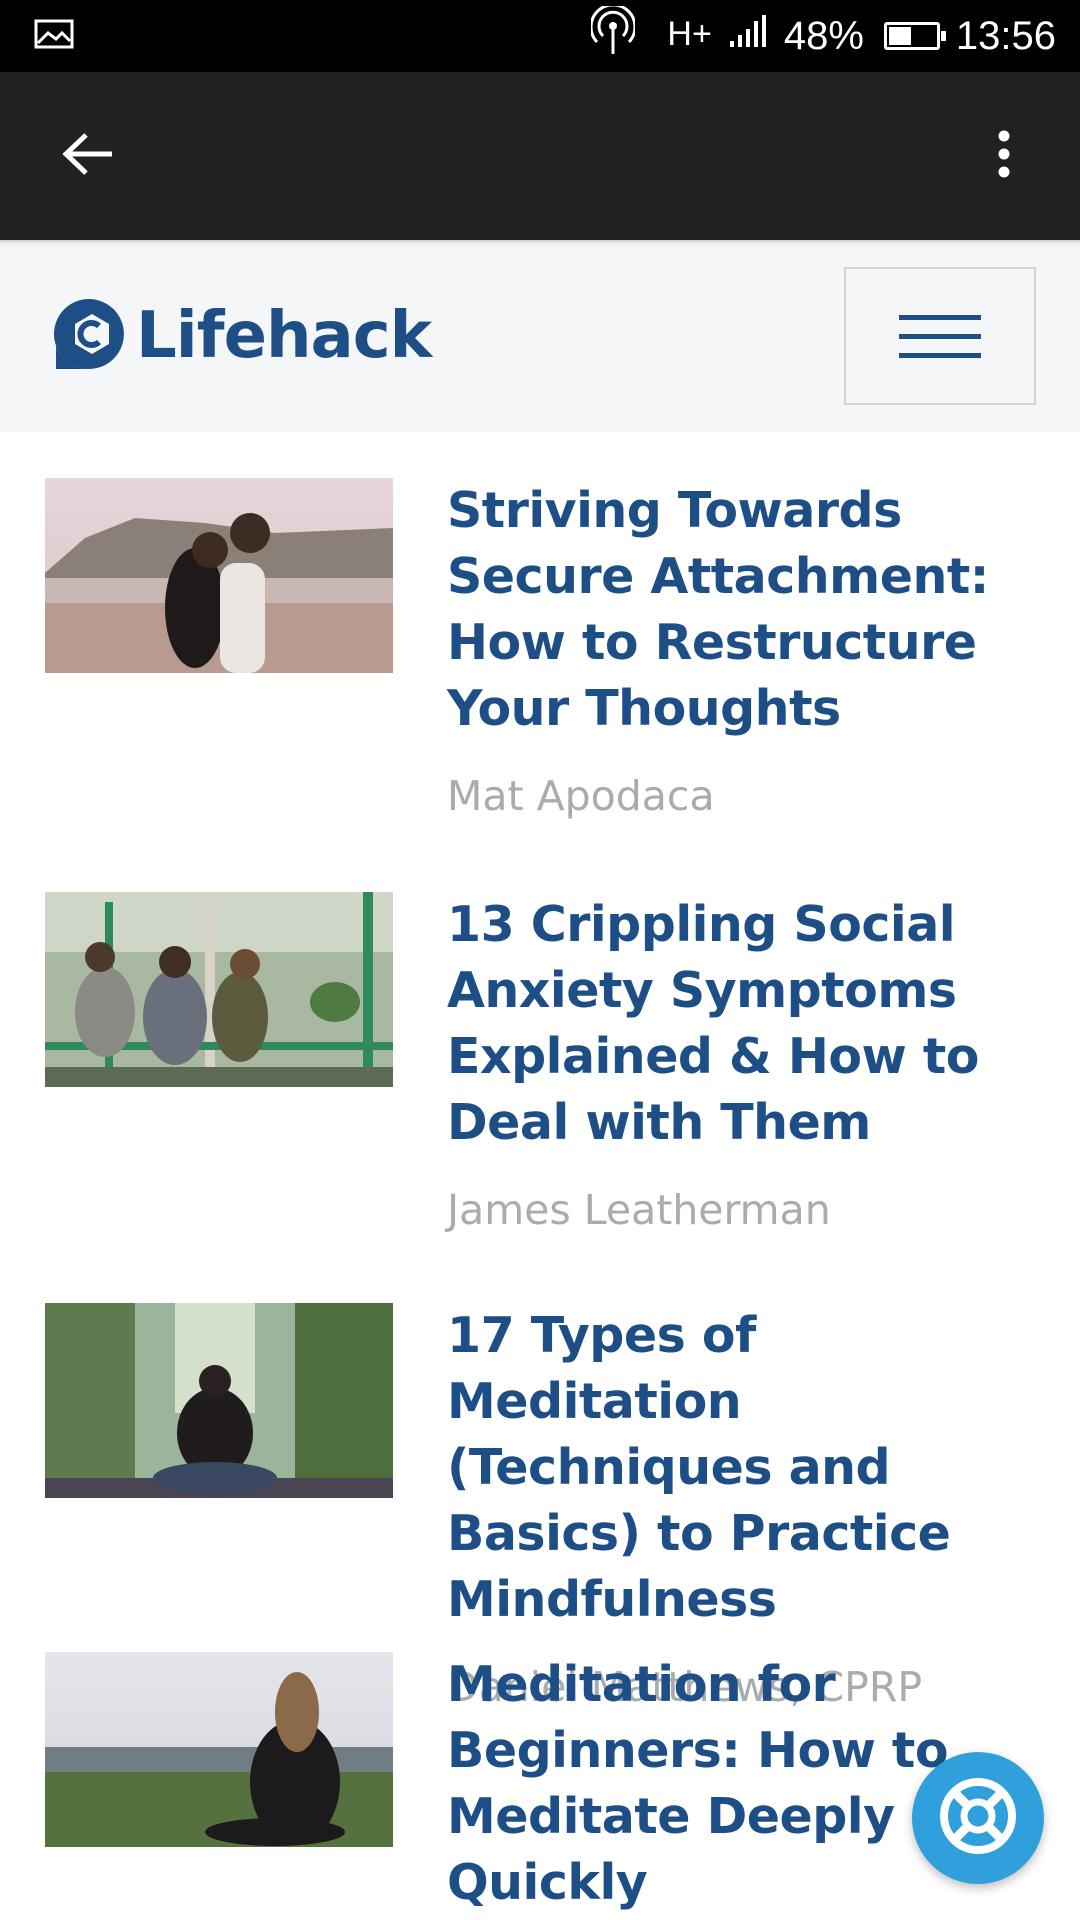 The image size is (1080, 1920). What do you see at coordinates (284, 336) in the screenshot?
I see `logo-text: Lifehack` at bounding box center [284, 336].